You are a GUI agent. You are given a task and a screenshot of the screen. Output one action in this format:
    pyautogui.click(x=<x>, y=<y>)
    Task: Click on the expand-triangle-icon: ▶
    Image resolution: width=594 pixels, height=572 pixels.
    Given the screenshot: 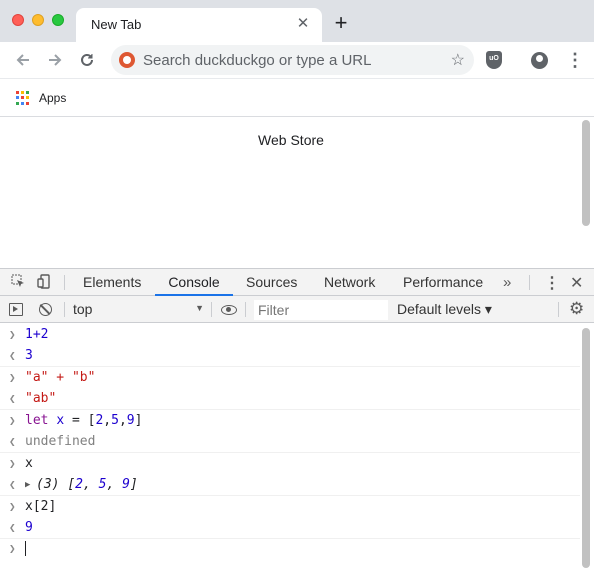 What is the action you would take?
    pyautogui.click(x=27, y=485)
    